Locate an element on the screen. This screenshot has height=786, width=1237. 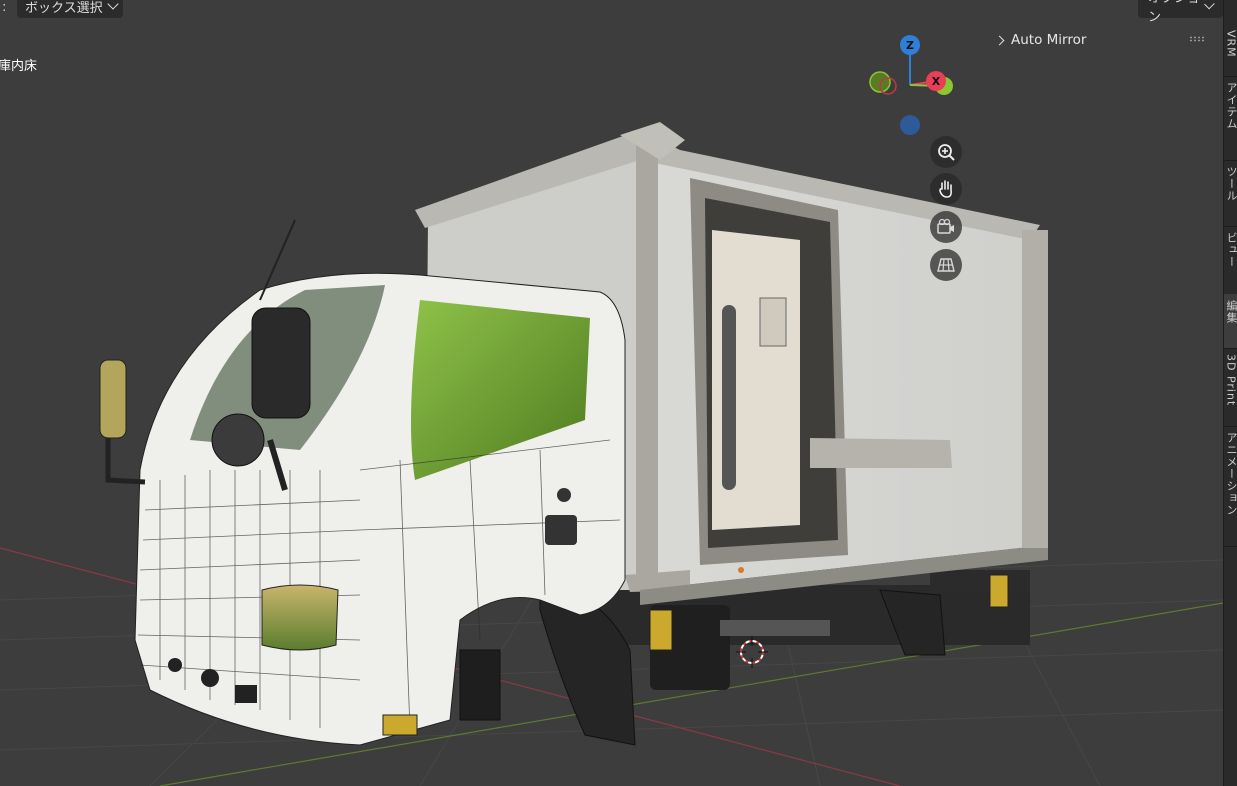
tab-label: ビュー is located at coordinates (1231, 250).